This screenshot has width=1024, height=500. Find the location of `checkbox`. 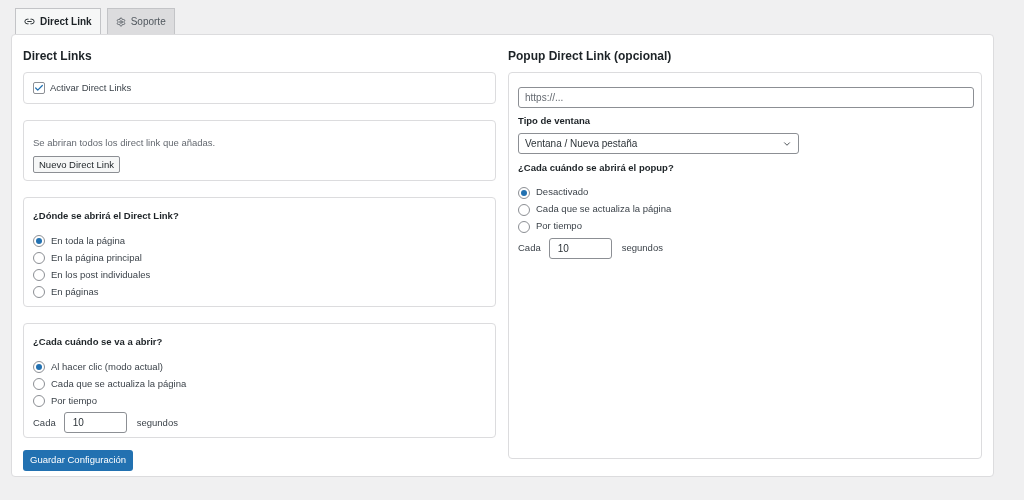

checkbox is located at coordinates (39, 88).